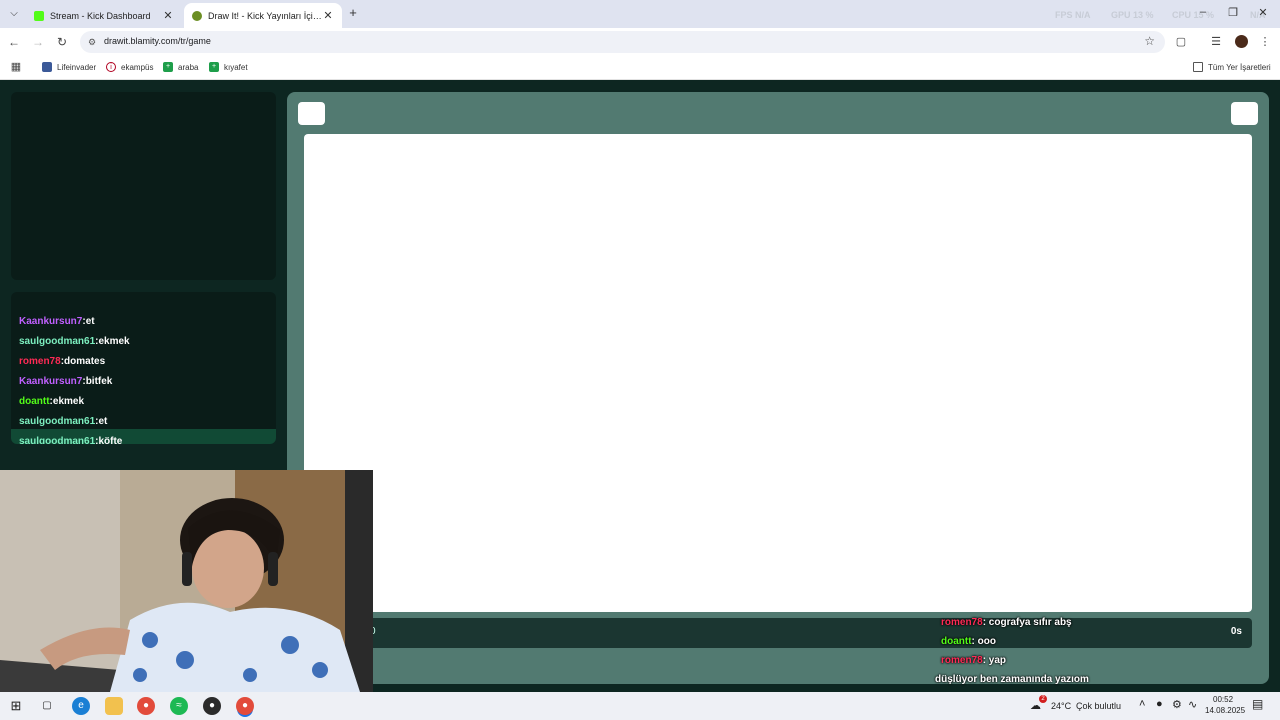 This screenshot has width=1280, height=720. Describe the element at coordinates (14, 14) in the screenshot. I see `tab-search-chevron-icon: ⌵` at that location.